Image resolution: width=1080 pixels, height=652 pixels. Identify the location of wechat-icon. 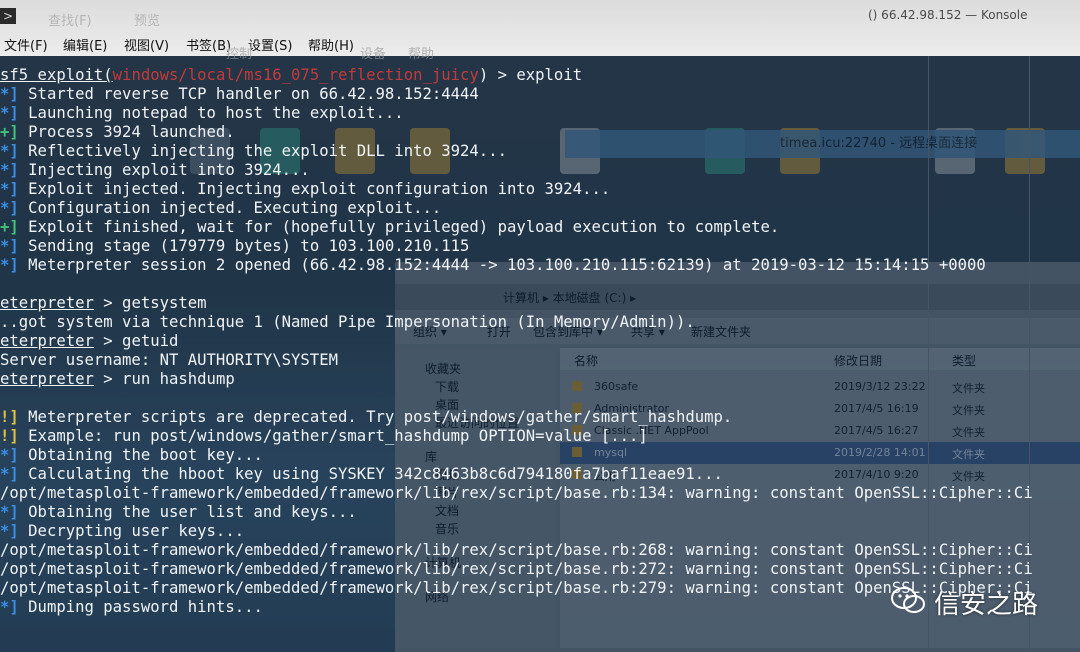
(908, 600).